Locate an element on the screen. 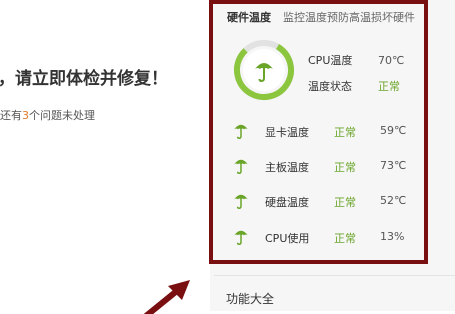 The height and width of the screenshot is (314, 455). pending-issues-suffix: 个问题未处理 is located at coordinates (62, 115).